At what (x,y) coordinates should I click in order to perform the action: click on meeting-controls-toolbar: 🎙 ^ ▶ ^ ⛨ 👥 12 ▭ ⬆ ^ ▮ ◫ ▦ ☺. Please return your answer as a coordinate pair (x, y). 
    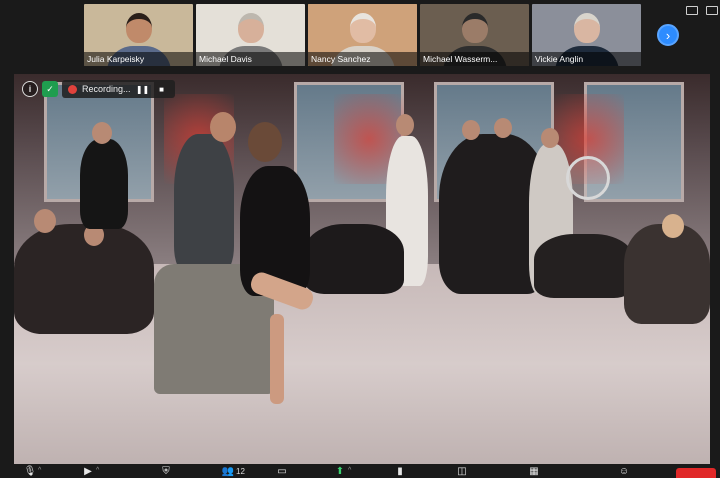
    Looking at the image, I should click on (360, 472).